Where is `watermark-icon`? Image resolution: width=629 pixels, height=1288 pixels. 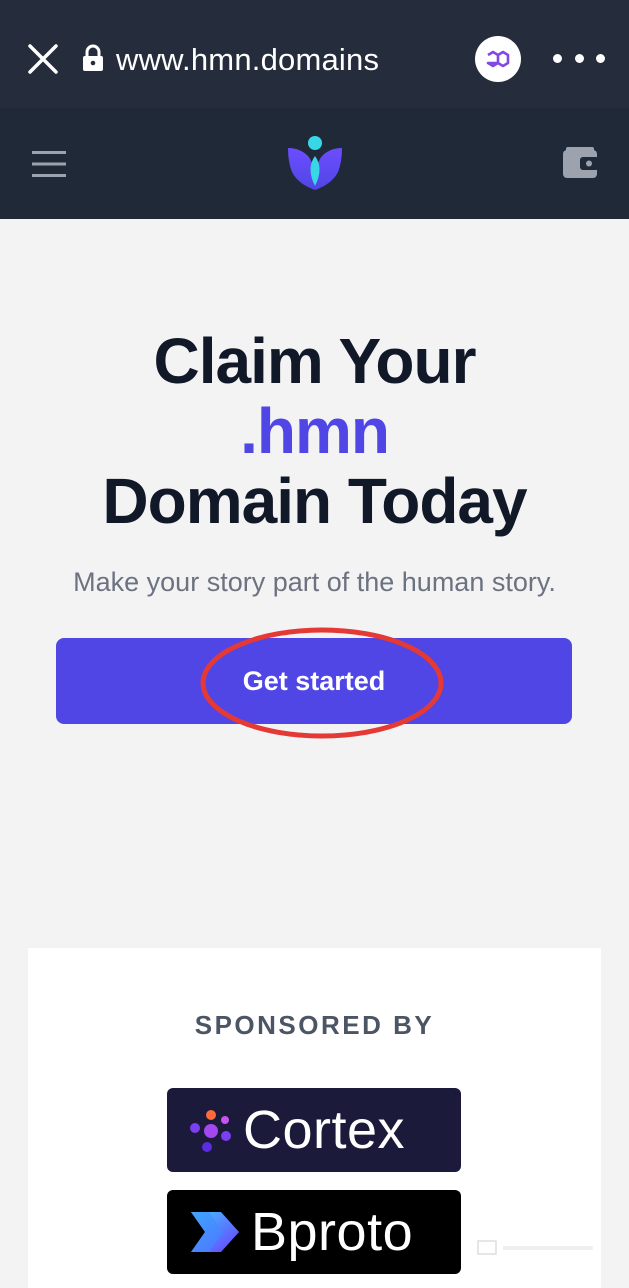 watermark-icon is located at coordinates (535, 1247).